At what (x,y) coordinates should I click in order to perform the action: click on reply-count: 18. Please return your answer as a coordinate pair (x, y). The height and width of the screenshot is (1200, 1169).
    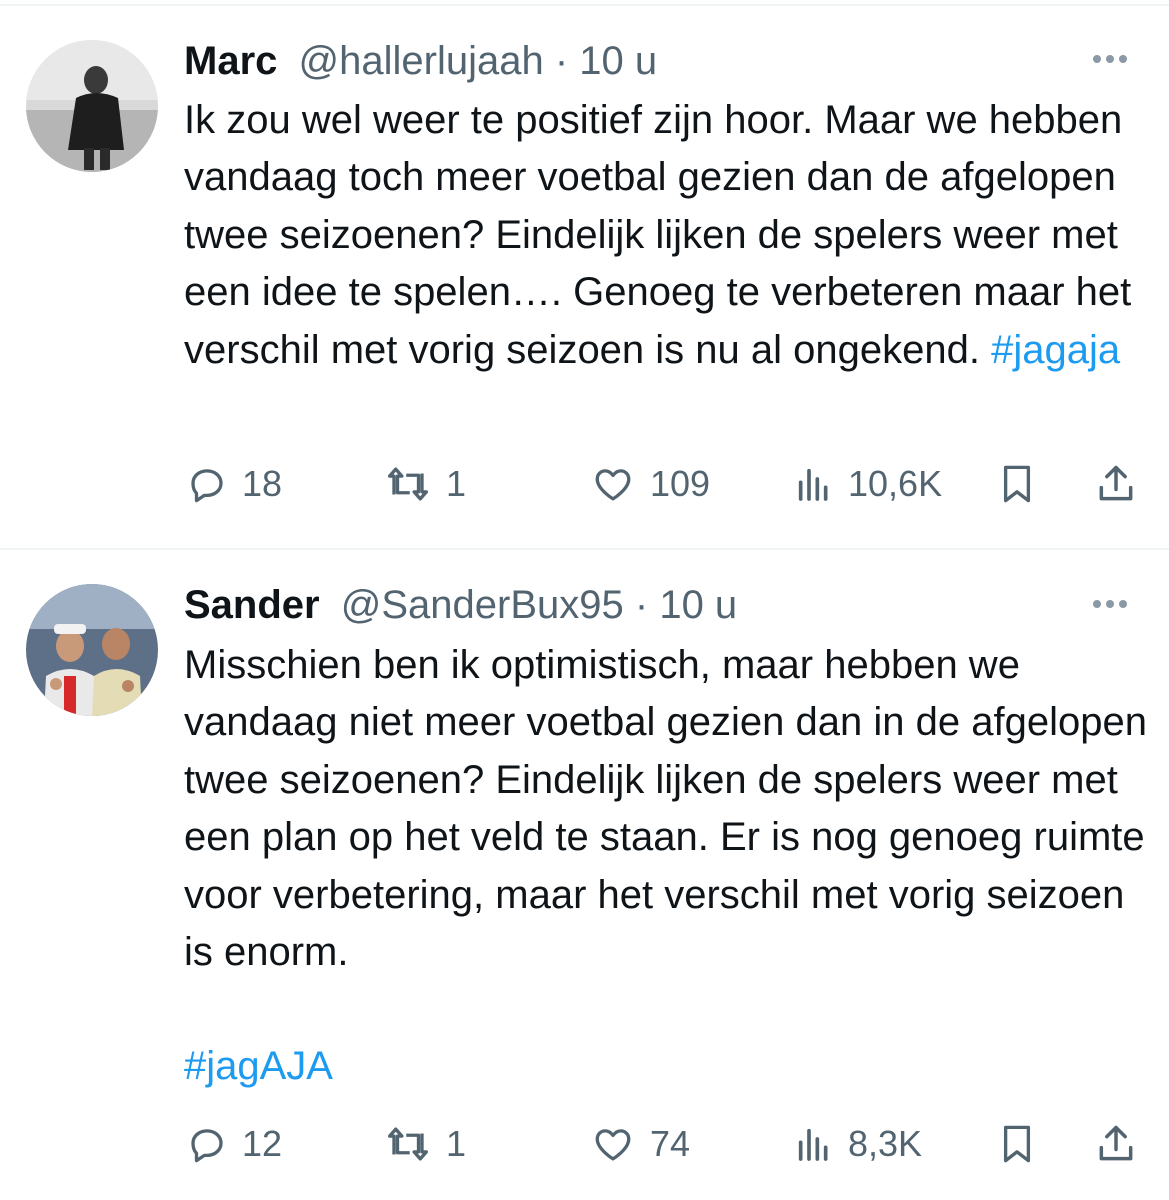
    Looking at the image, I should click on (262, 483).